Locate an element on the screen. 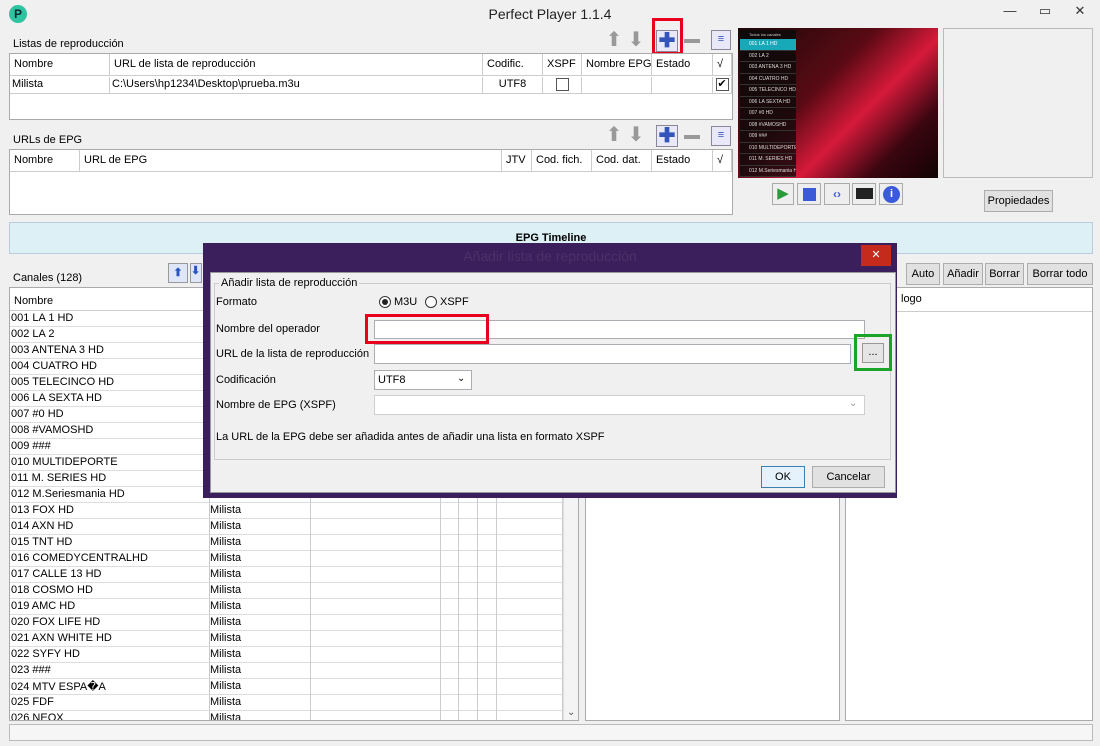 This screenshot has width=1100, height=746. table-row: 023 ### Milista is located at coordinates (286, 671).